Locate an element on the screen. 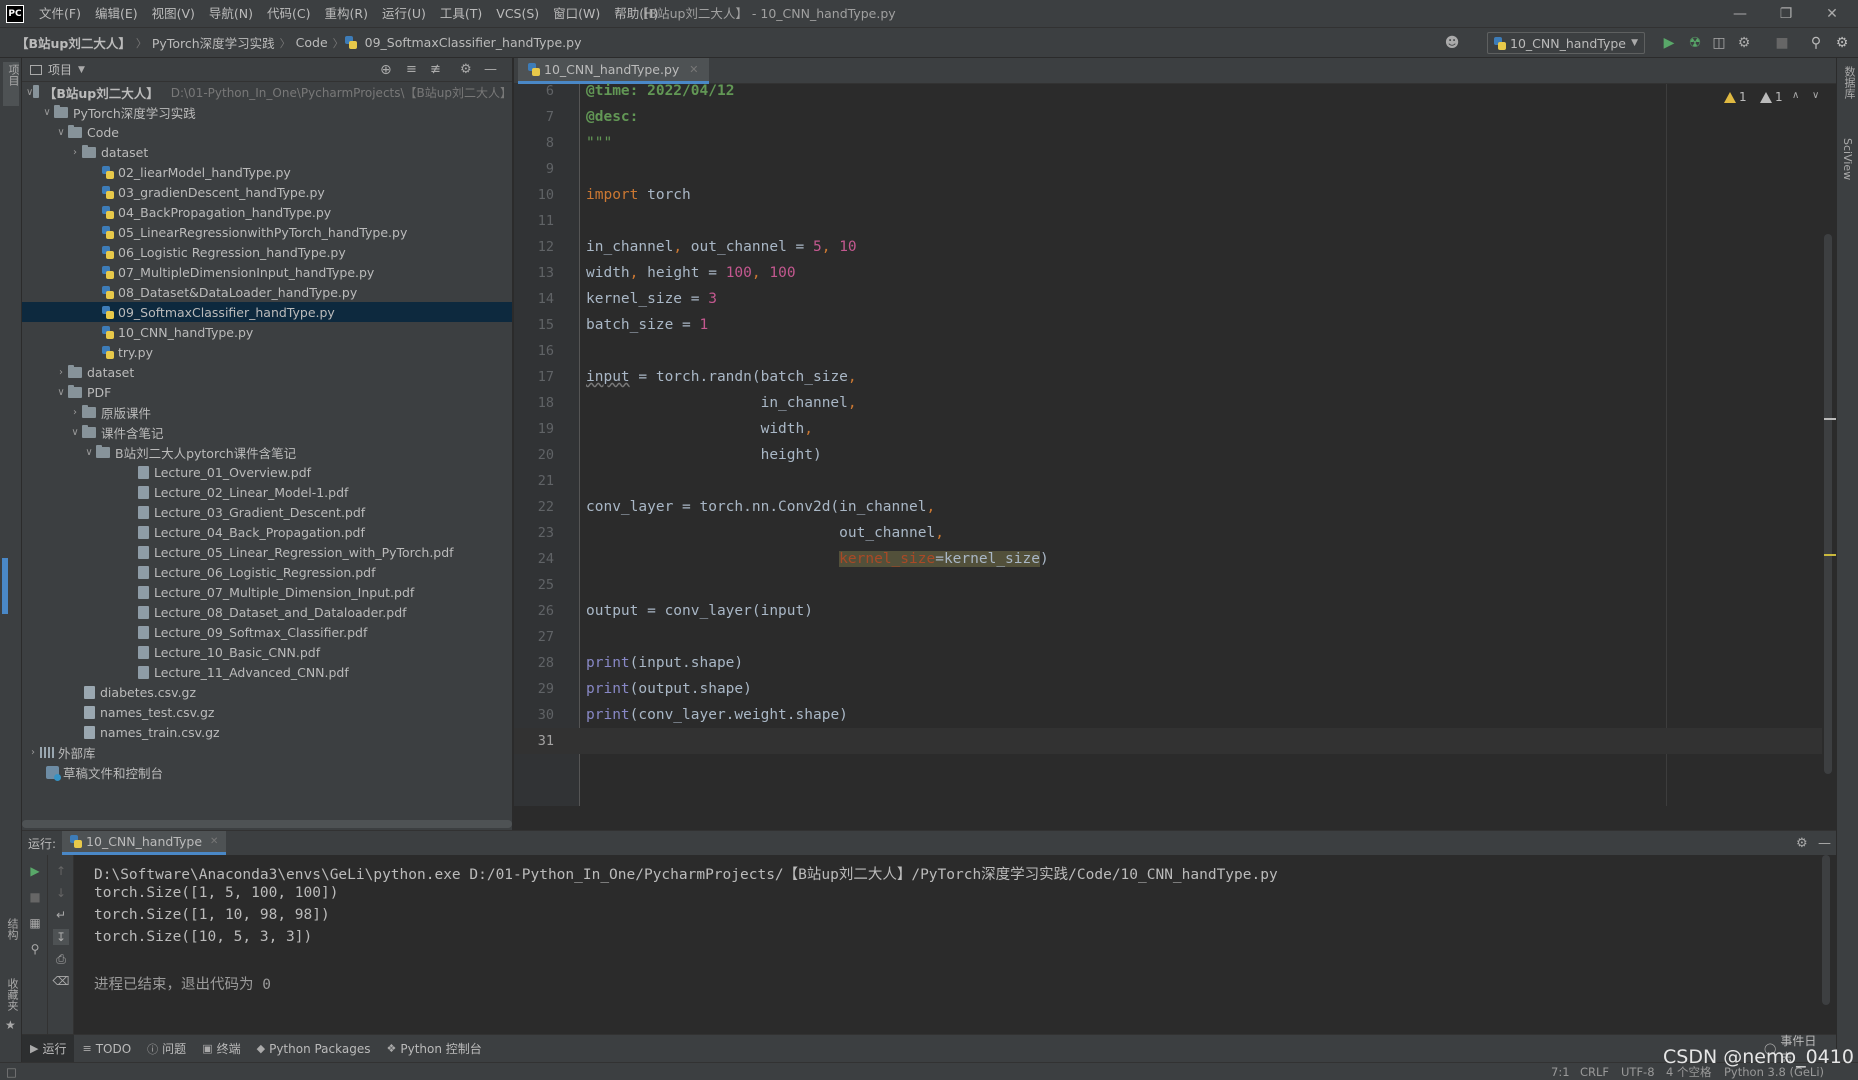  scroll-to-end-icon: ↧ is located at coordinates (61, 937).